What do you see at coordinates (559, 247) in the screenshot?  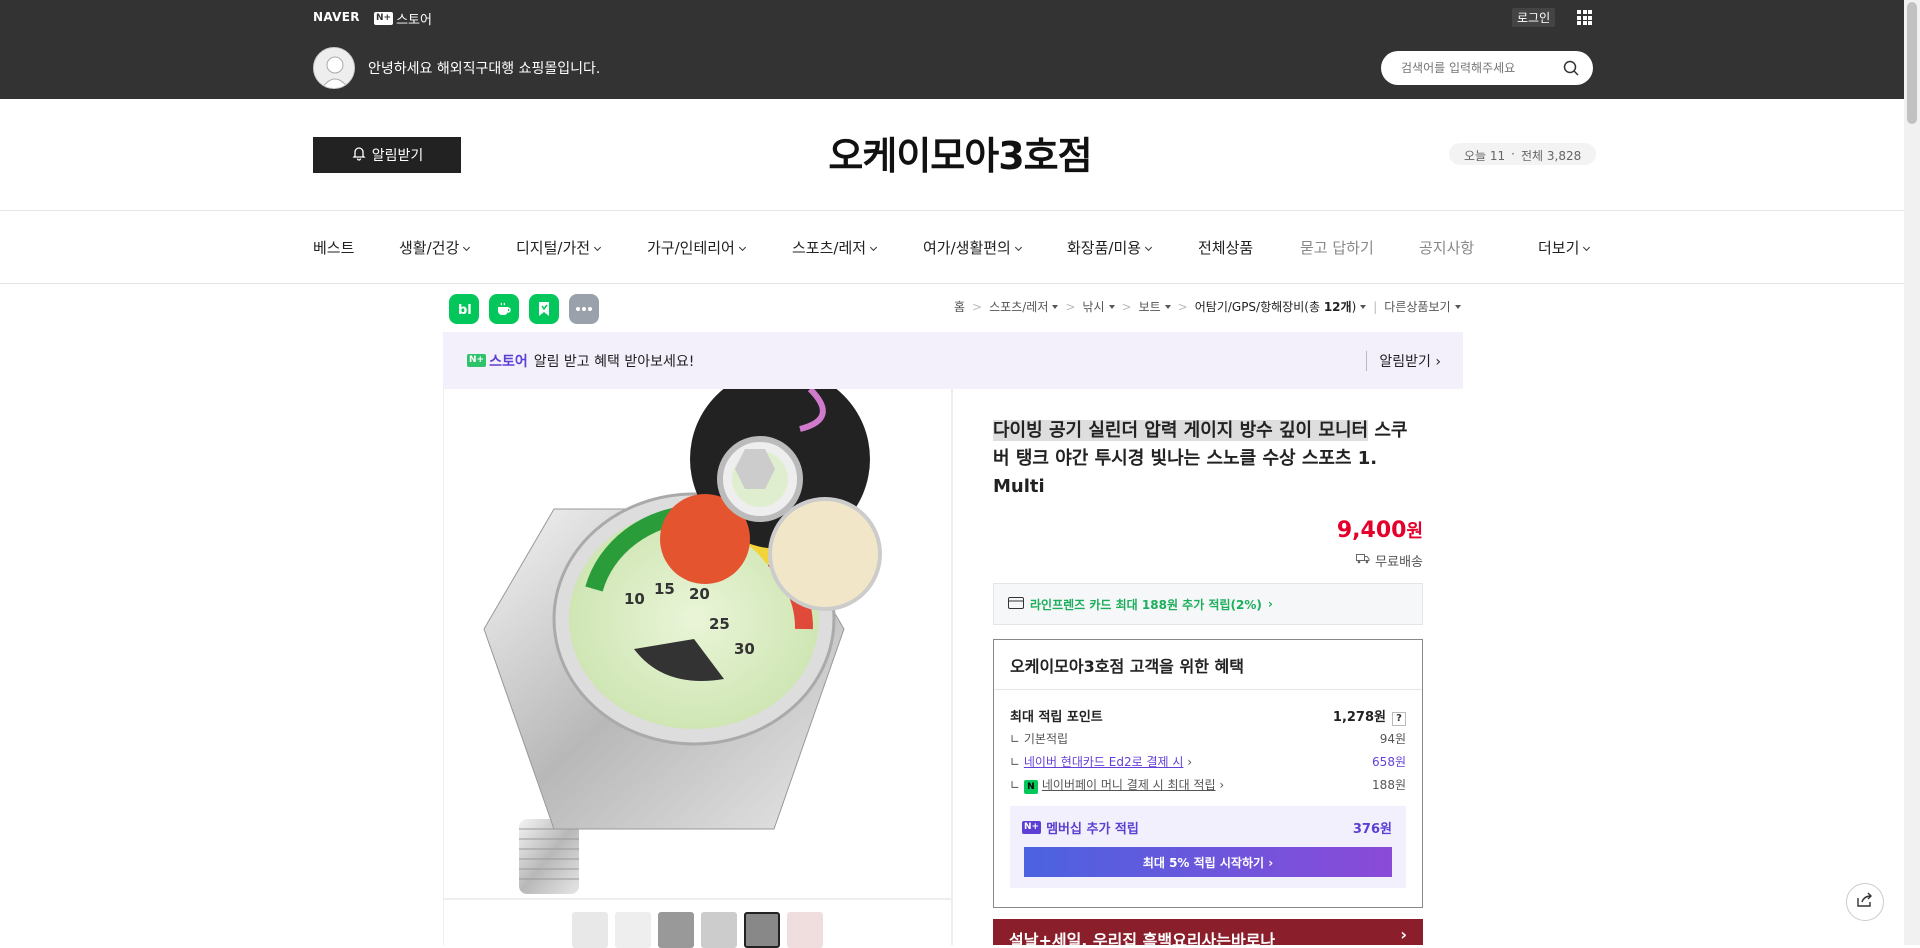 I see `nav-item-digital: 디지털/가전` at bounding box center [559, 247].